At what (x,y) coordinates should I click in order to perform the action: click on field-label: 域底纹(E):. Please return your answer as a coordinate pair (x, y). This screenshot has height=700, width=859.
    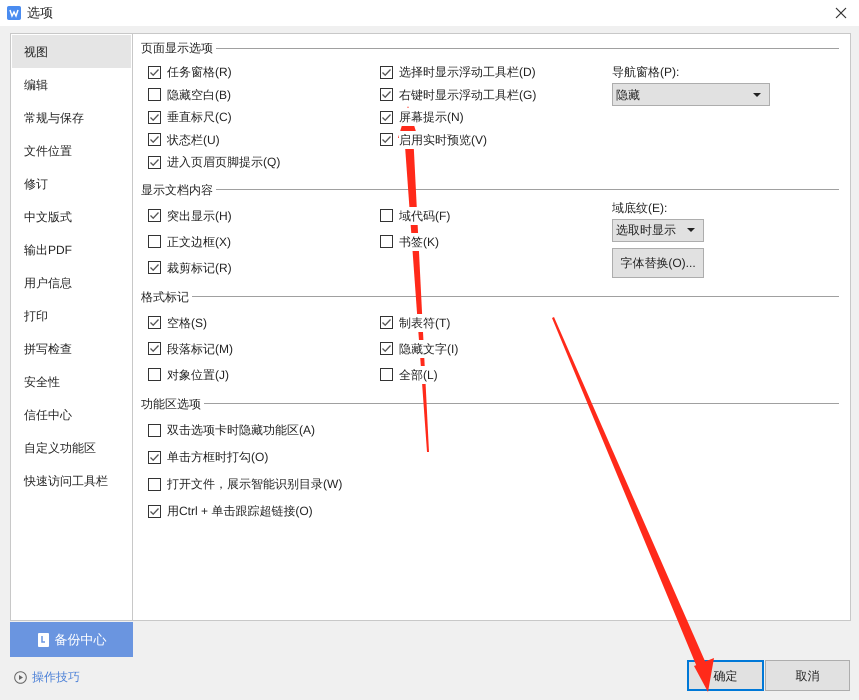
    Looking at the image, I should click on (640, 207).